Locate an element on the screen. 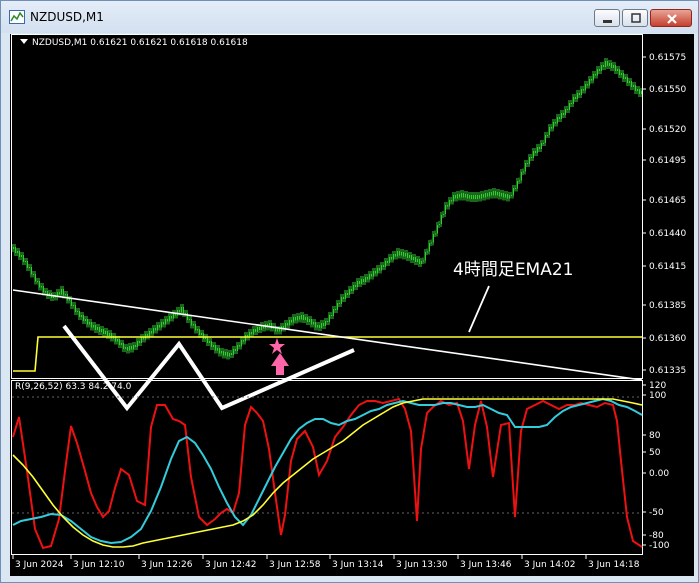  indicator-level-label: 0.00 is located at coordinates (659, 474).